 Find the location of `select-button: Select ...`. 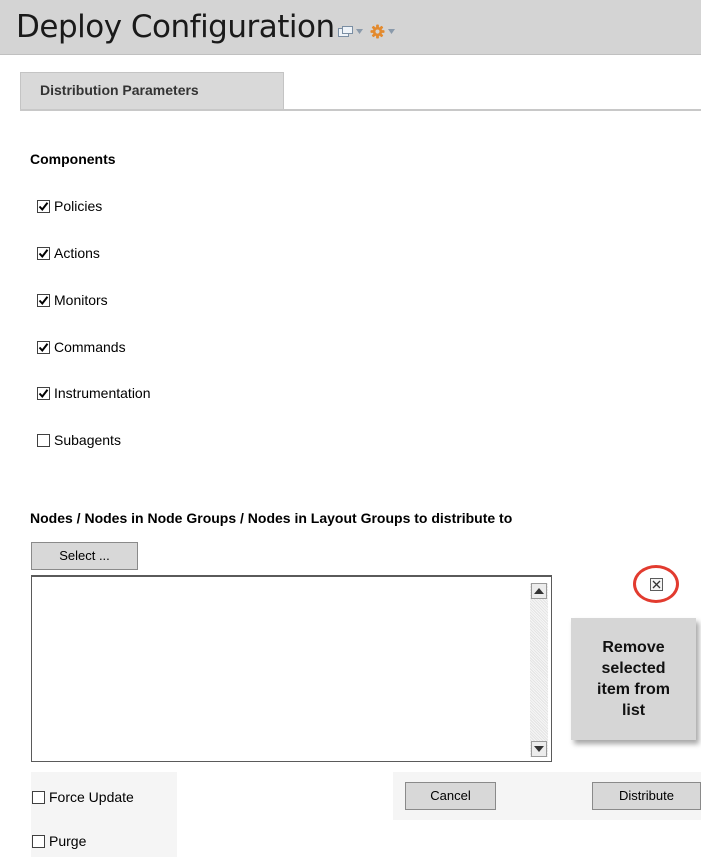

select-button: Select ... is located at coordinates (84, 556).